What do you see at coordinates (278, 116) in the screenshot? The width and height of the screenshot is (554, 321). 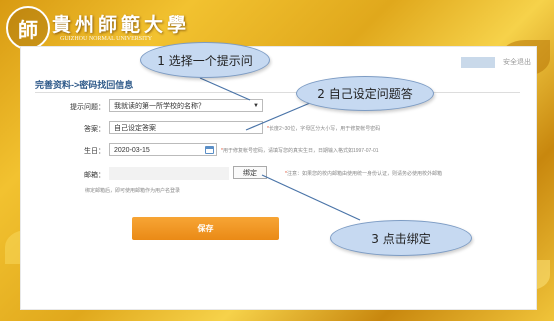 I see `arrow-step2` at bounding box center [278, 116].